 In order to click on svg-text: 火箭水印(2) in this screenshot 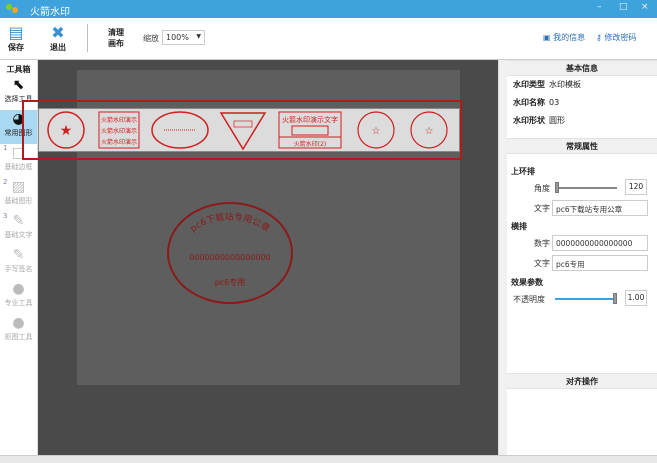, I will do `click(310, 144)`.